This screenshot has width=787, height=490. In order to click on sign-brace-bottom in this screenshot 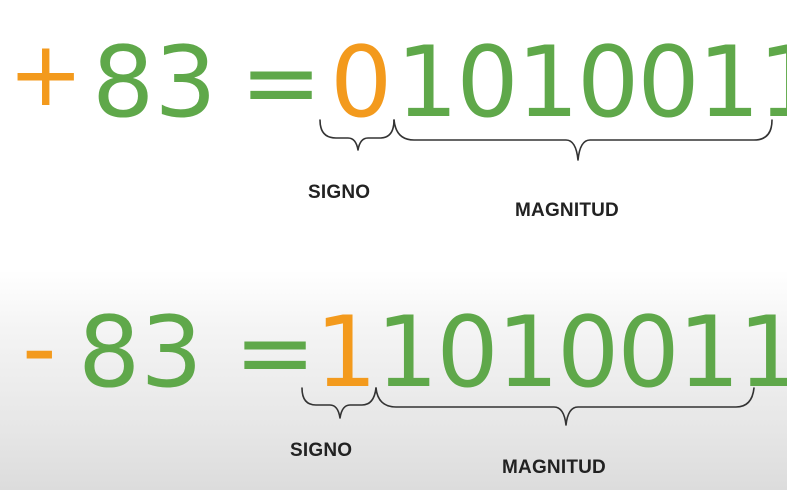, I will do `click(339, 403)`.